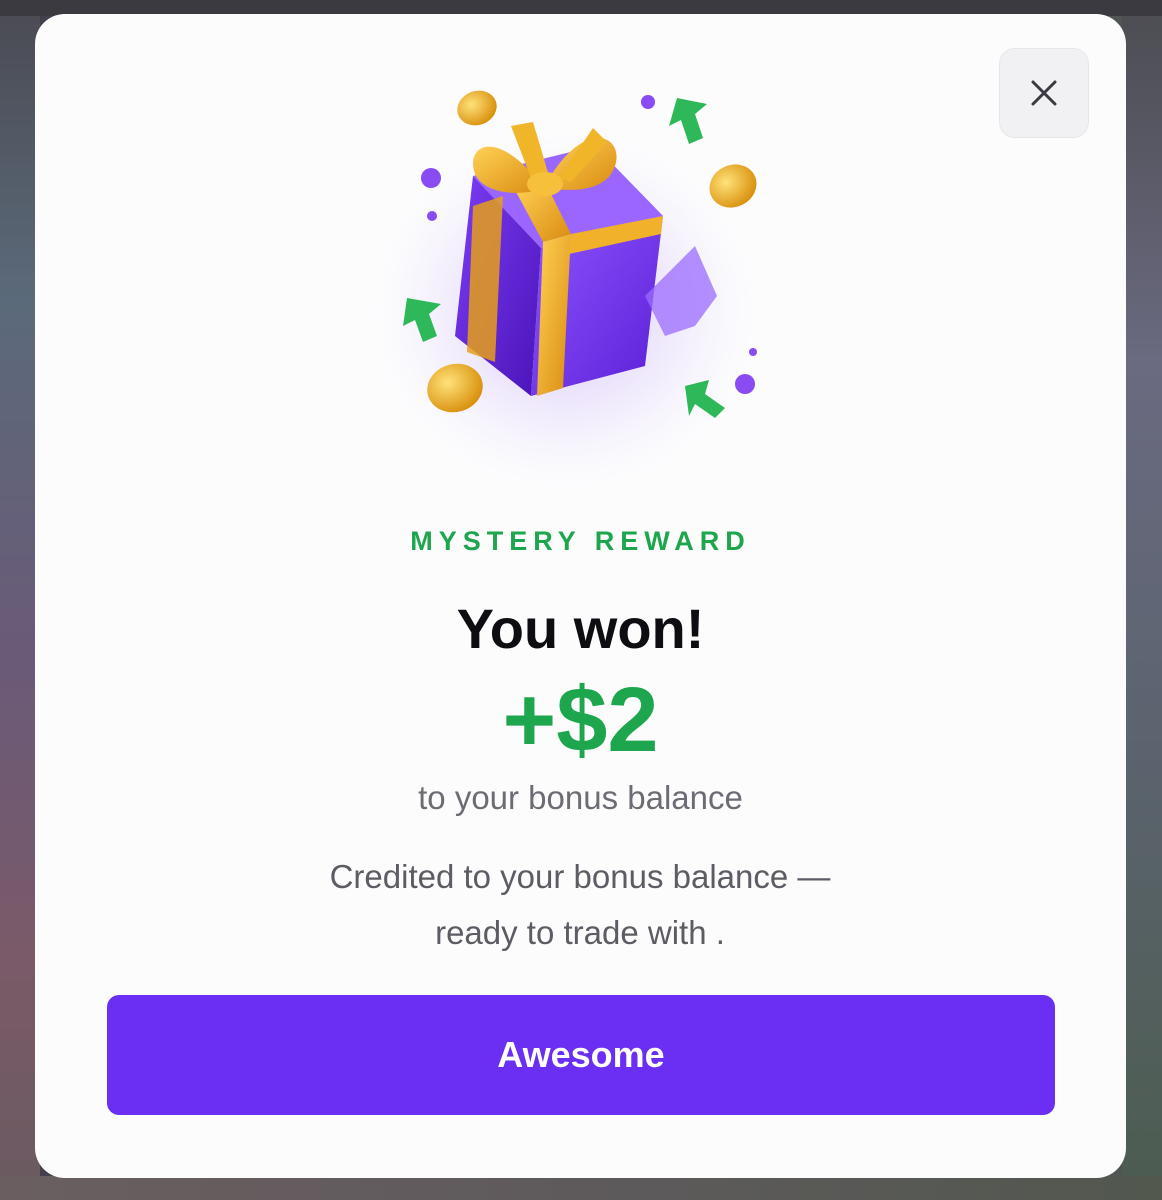 This screenshot has height=1200, width=1162. What do you see at coordinates (1142, 600) in the screenshot?
I see `backdrop-right` at bounding box center [1142, 600].